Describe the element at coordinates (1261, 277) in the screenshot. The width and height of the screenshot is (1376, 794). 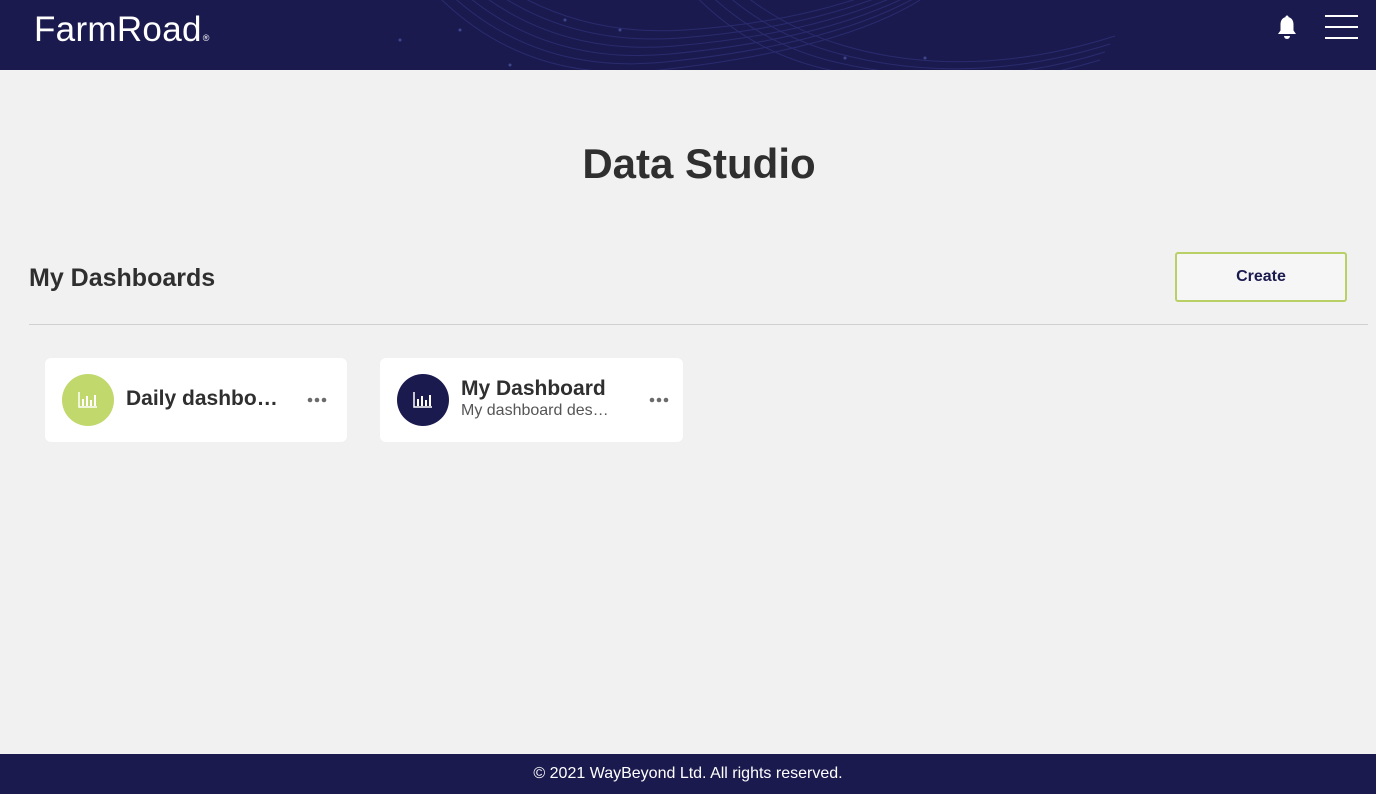
I see `create-button: Create` at that location.